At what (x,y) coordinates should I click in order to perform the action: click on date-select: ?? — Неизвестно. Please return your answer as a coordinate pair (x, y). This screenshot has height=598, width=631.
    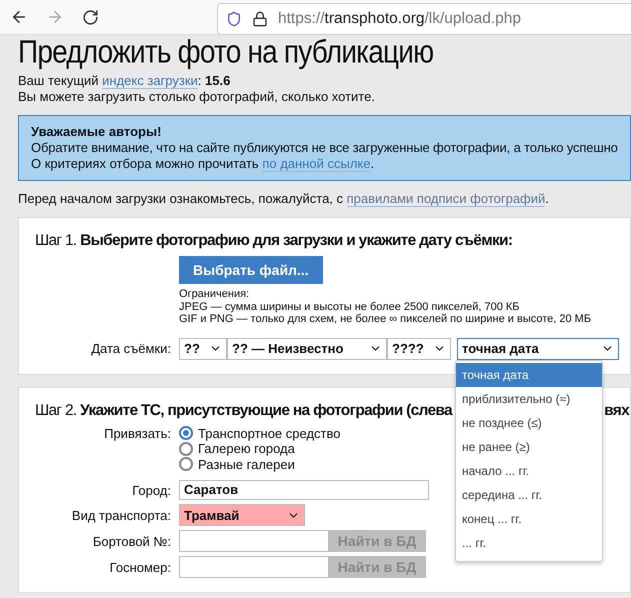
    Looking at the image, I should click on (307, 349).